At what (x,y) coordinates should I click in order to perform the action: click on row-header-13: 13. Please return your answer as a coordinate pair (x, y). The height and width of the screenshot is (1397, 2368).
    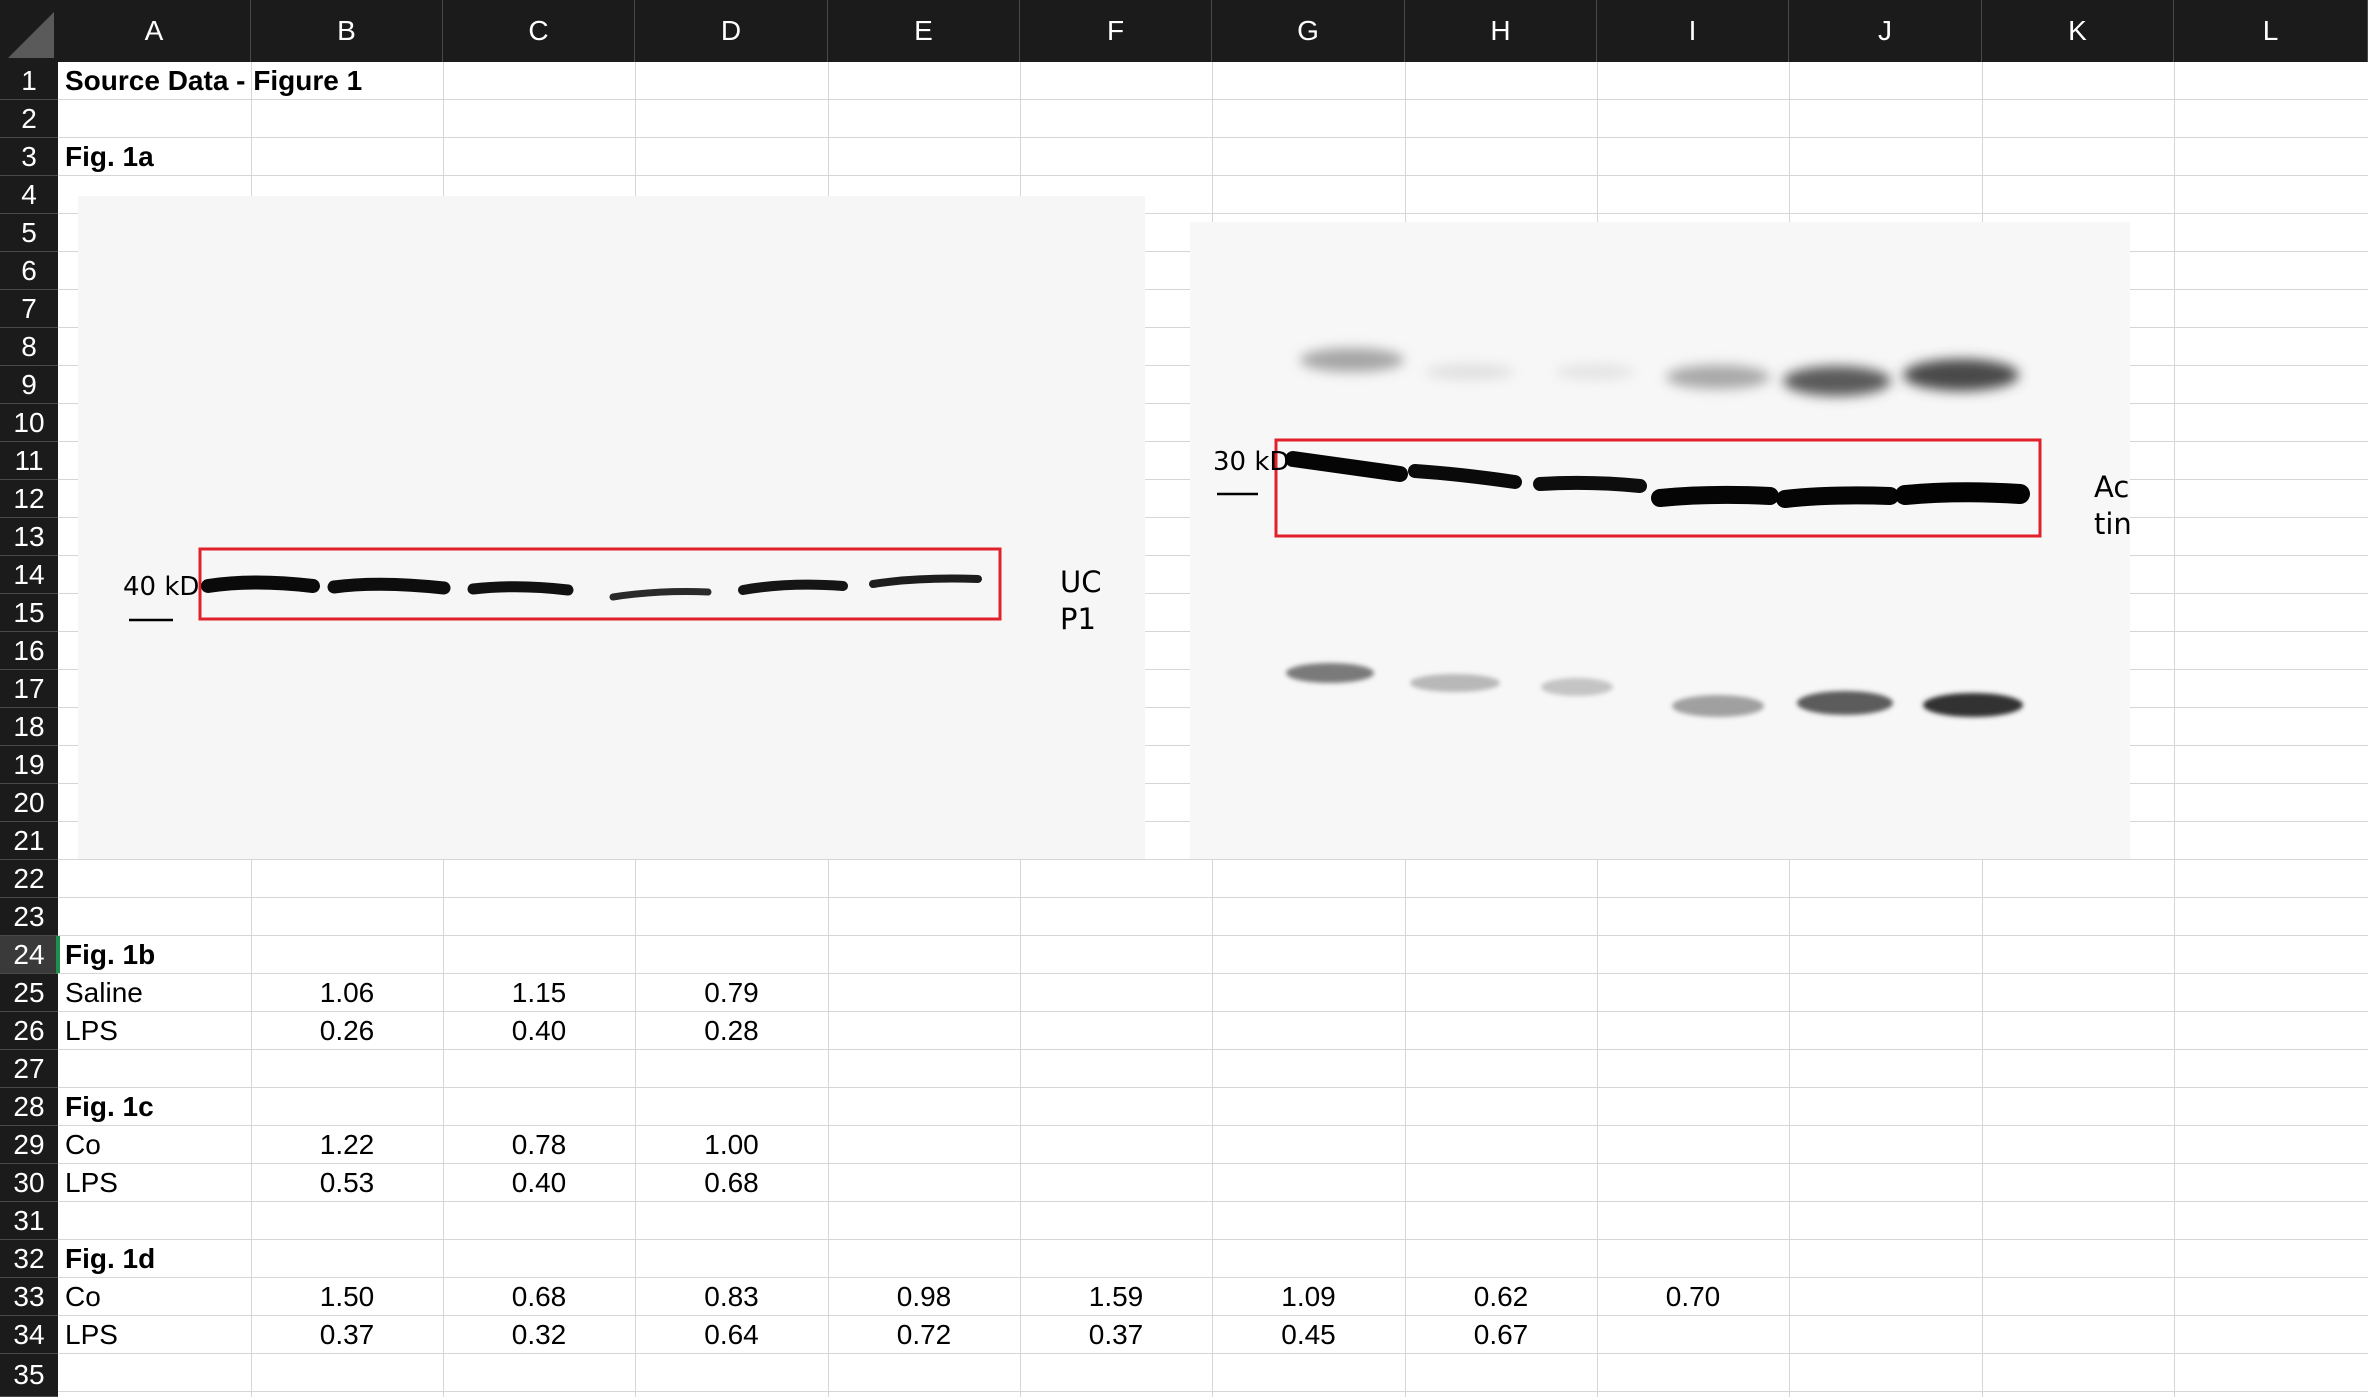
    Looking at the image, I should click on (29, 537).